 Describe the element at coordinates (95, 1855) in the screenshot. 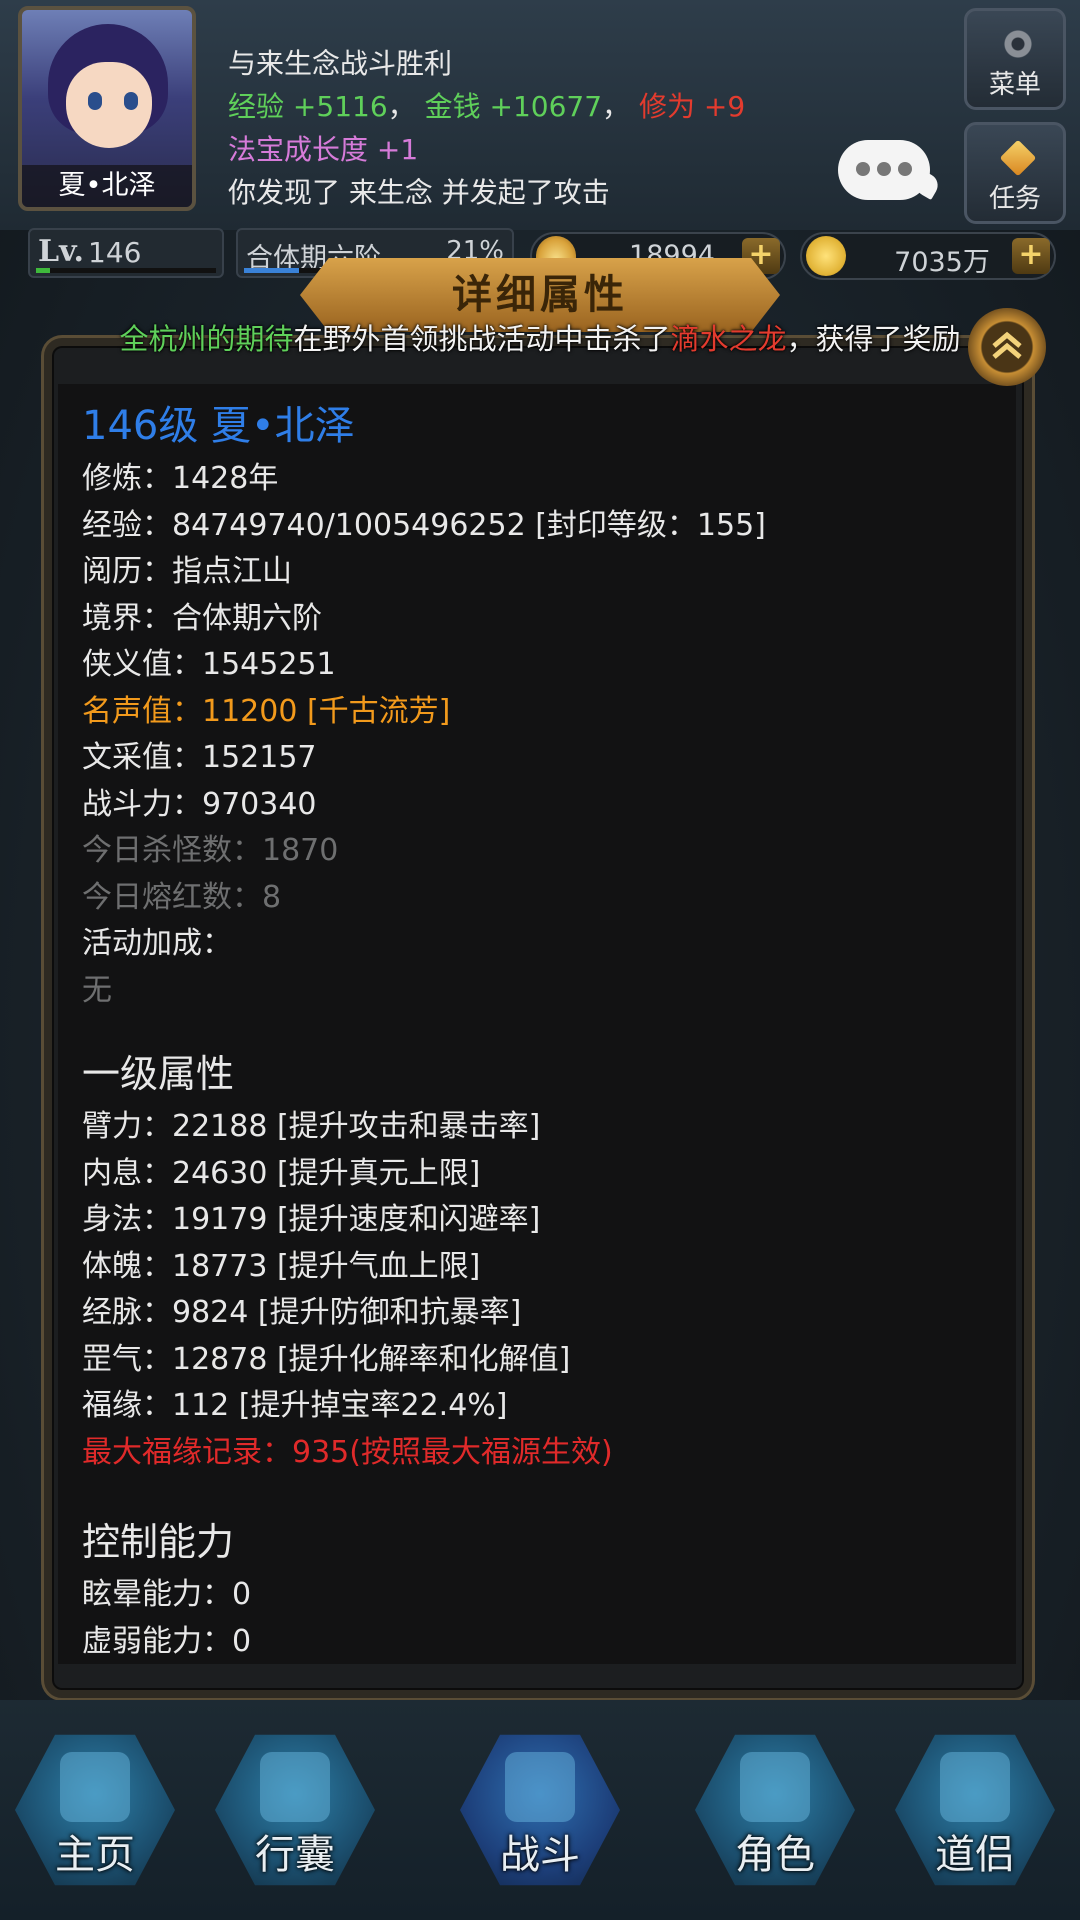

I see `nav-home-label: 主页` at that location.